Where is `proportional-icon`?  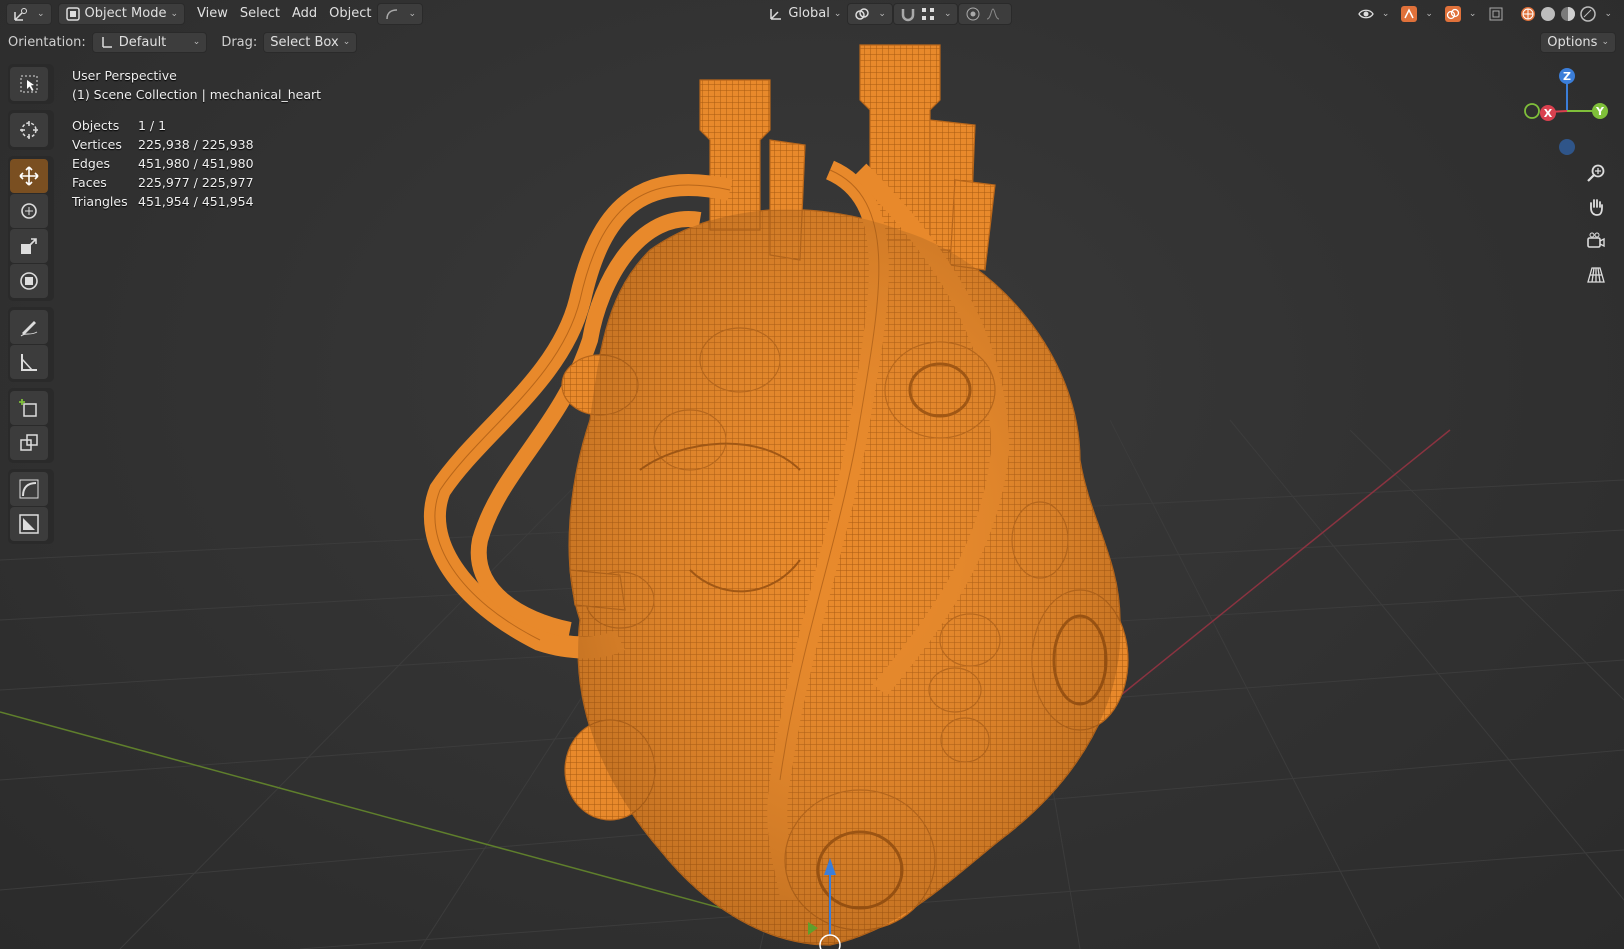
proportional-icon is located at coordinates (973, 13).